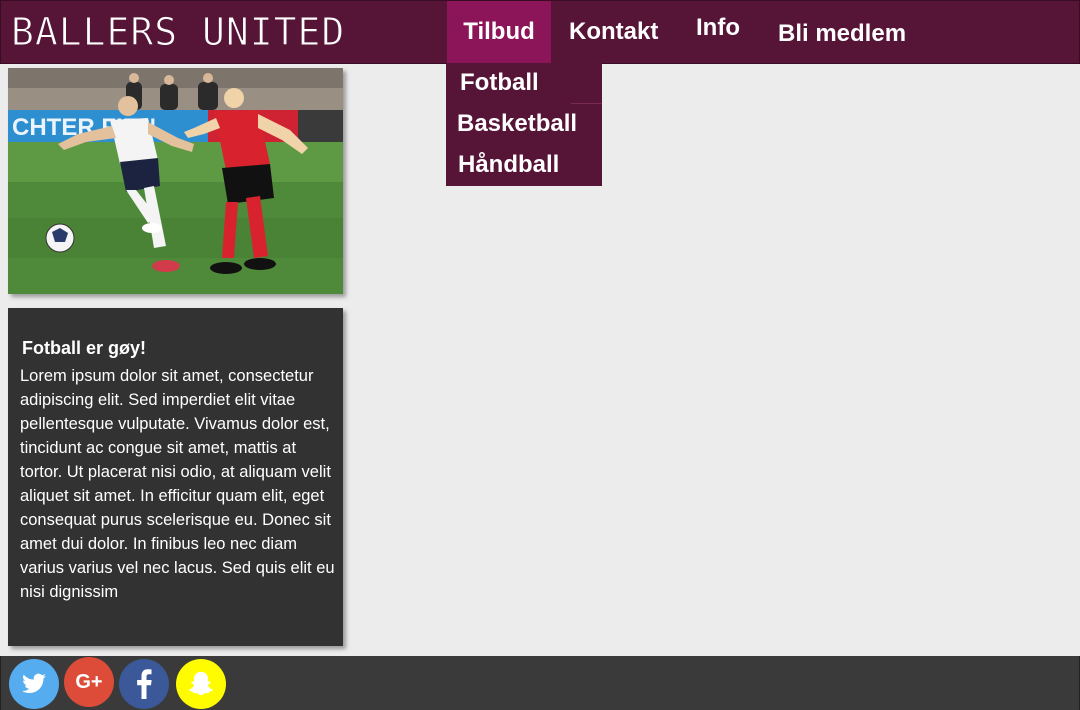  Describe the element at coordinates (586, 103) in the screenshot. I see `dropdown-divider` at that location.